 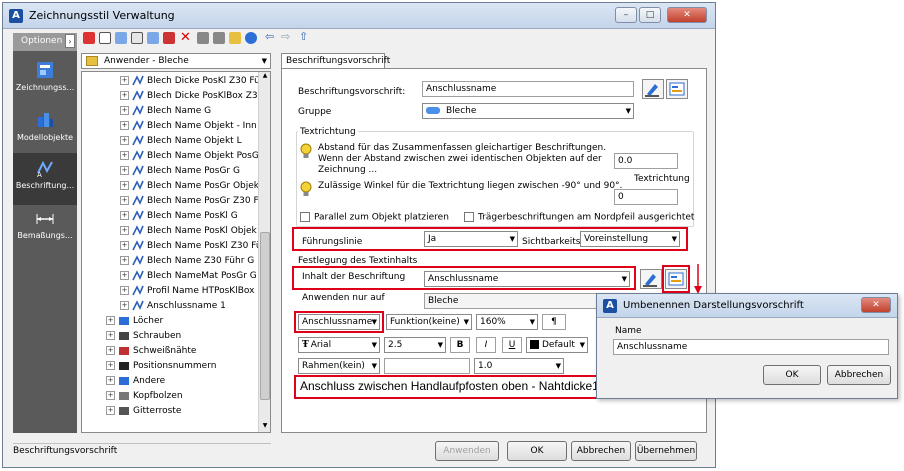 What do you see at coordinates (105, 38) in the screenshot?
I see `edit-icon` at bounding box center [105, 38].